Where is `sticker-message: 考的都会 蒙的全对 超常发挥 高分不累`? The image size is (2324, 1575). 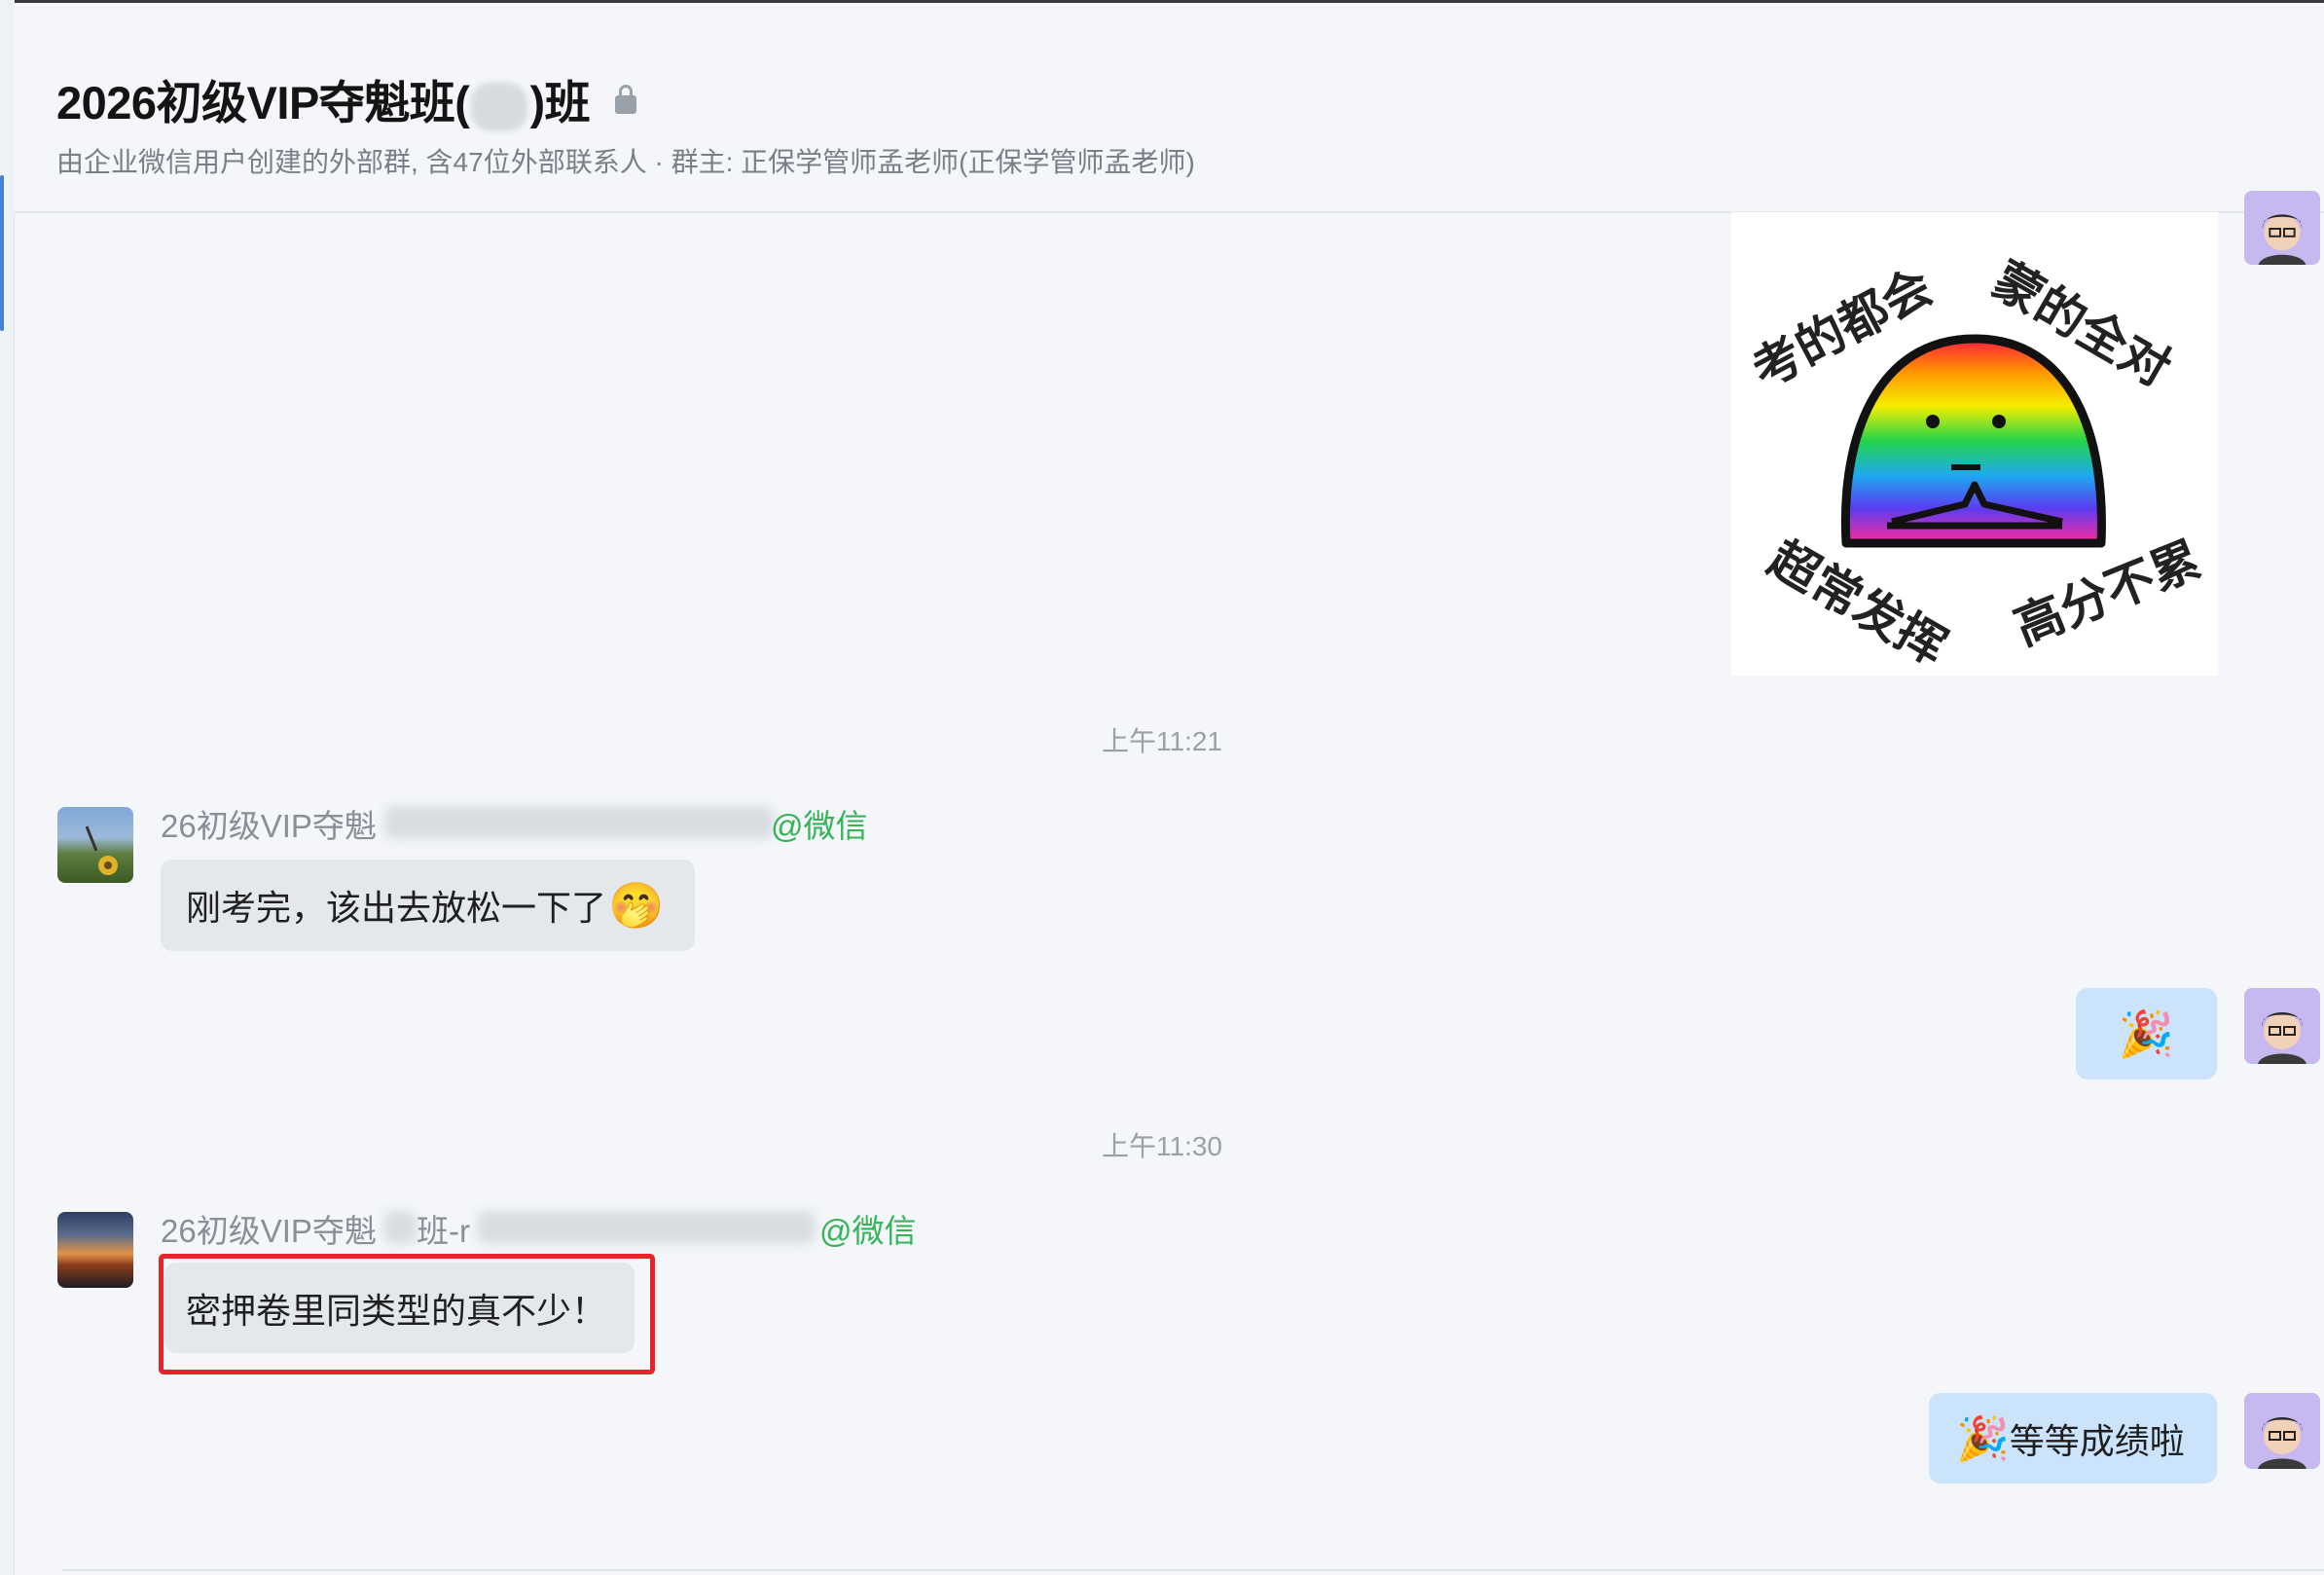
sticker-message: 考的都会 蒙的全对 超常发挥 高分不累 is located at coordinates (1974, 444).